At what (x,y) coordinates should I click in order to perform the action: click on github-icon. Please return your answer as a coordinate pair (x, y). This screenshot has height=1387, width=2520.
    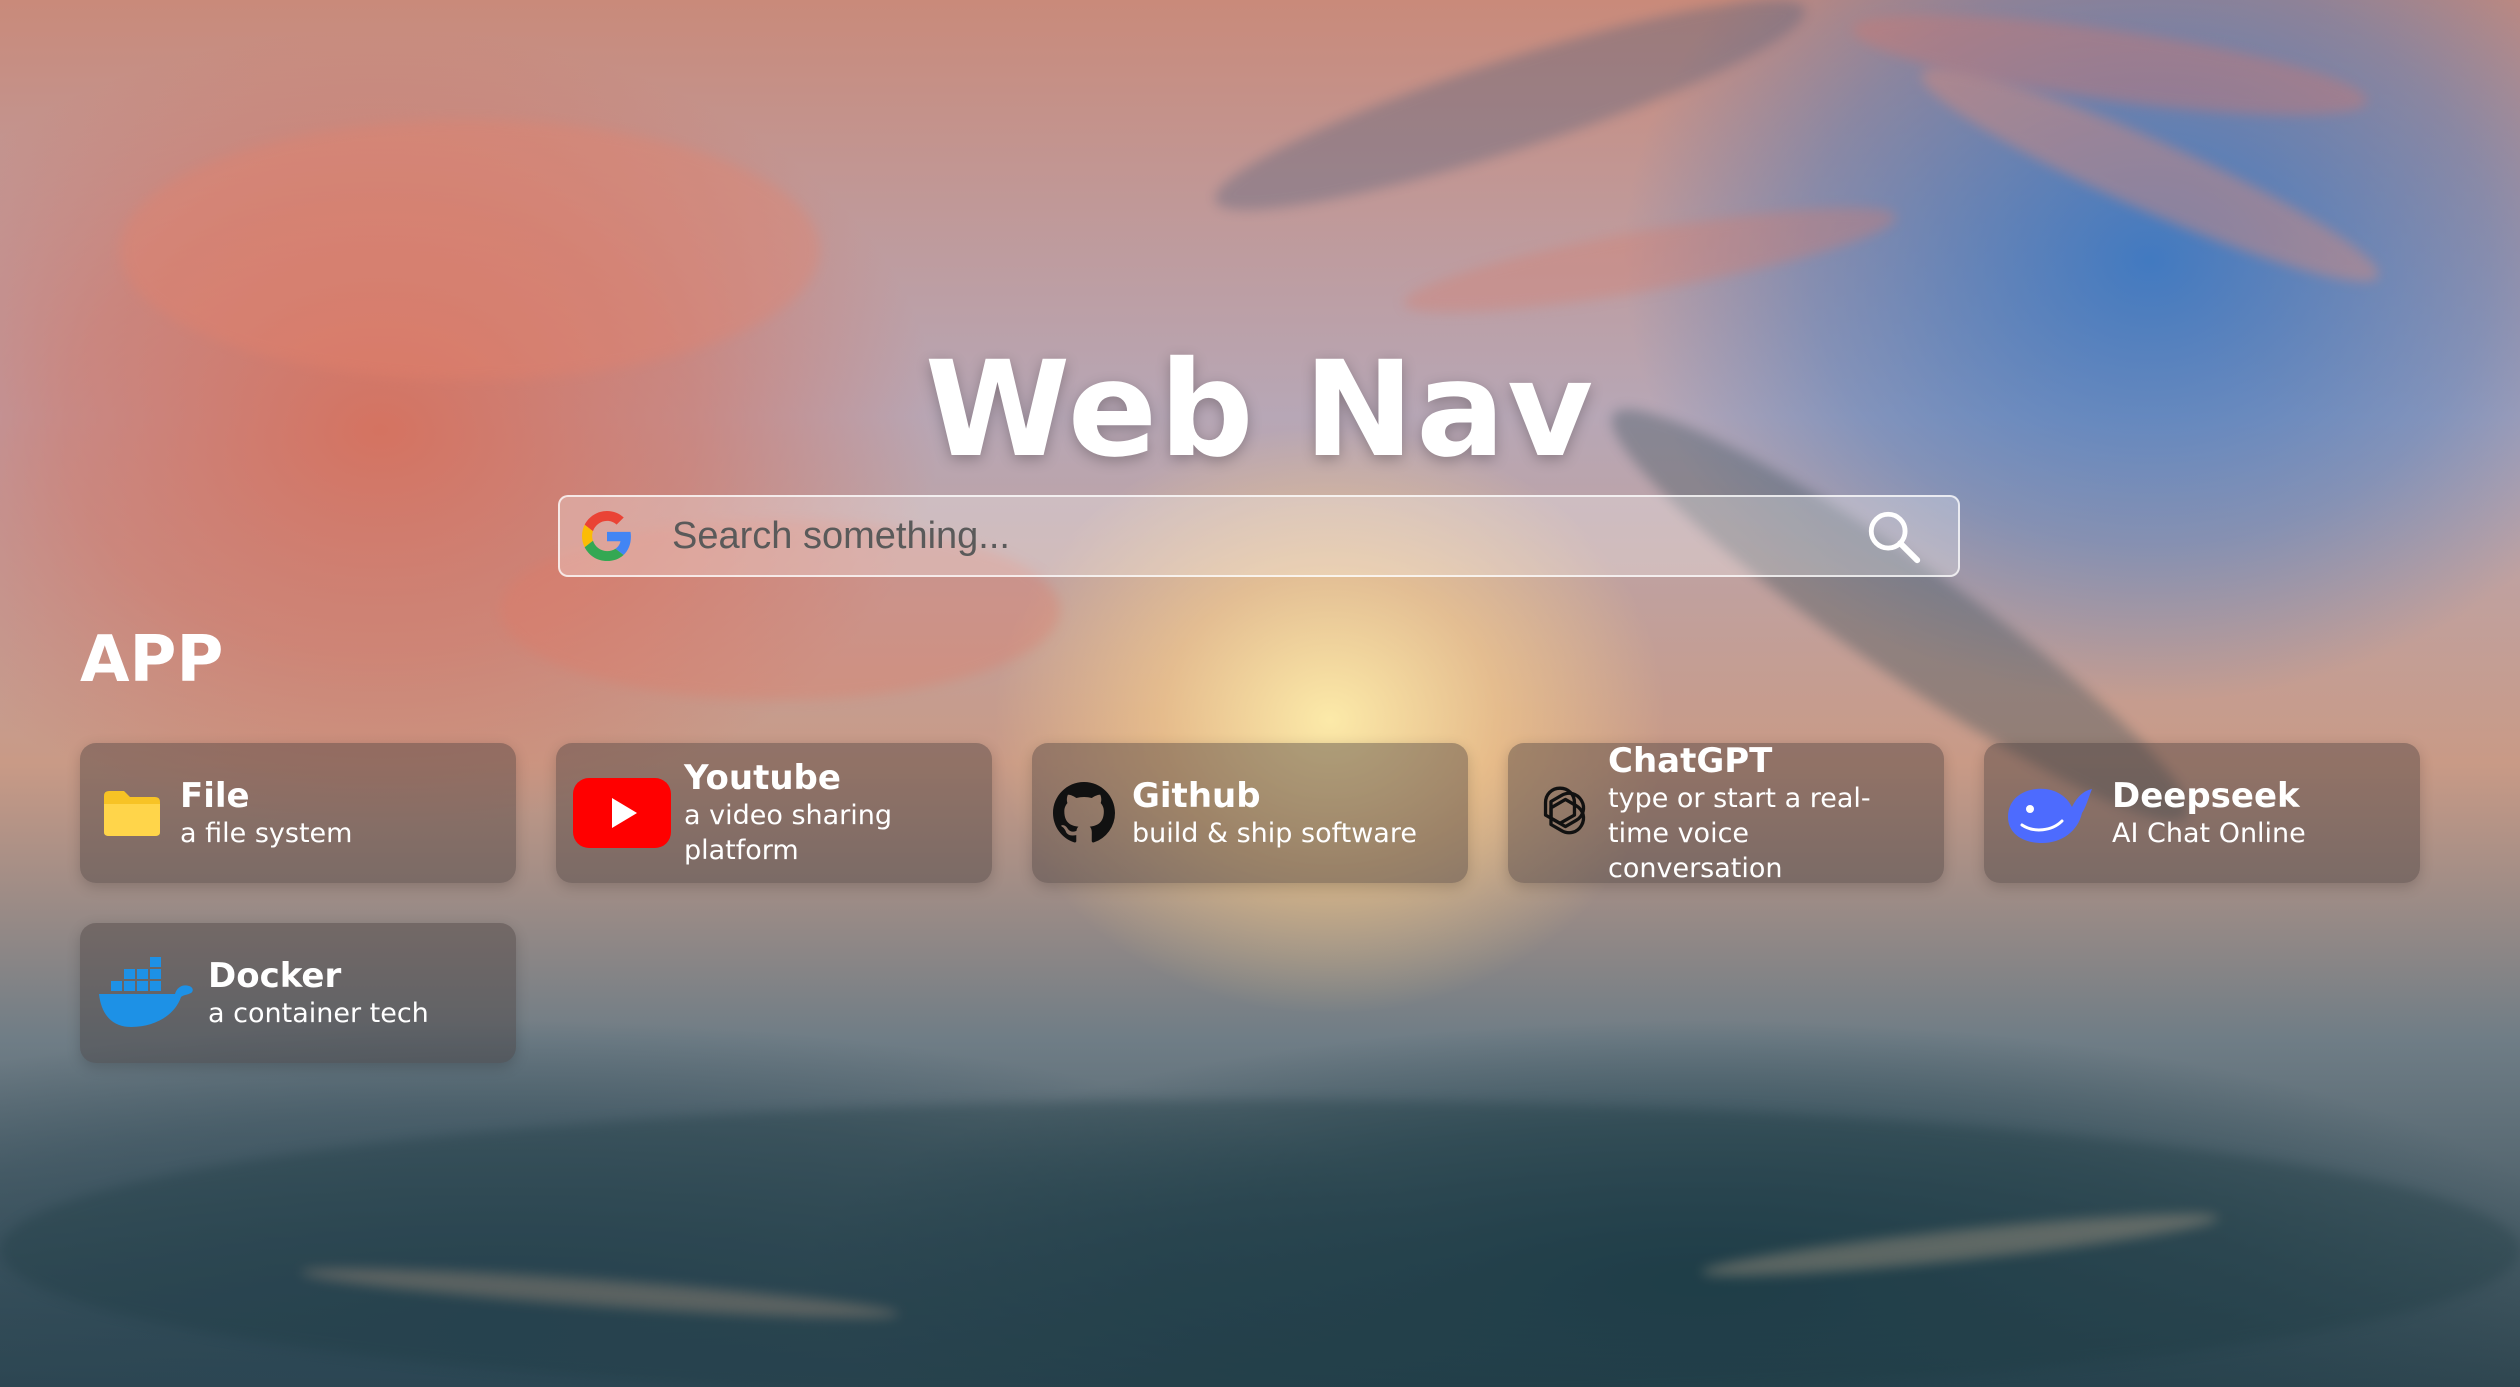
    Looking at the image, I should click on (1084, 813).